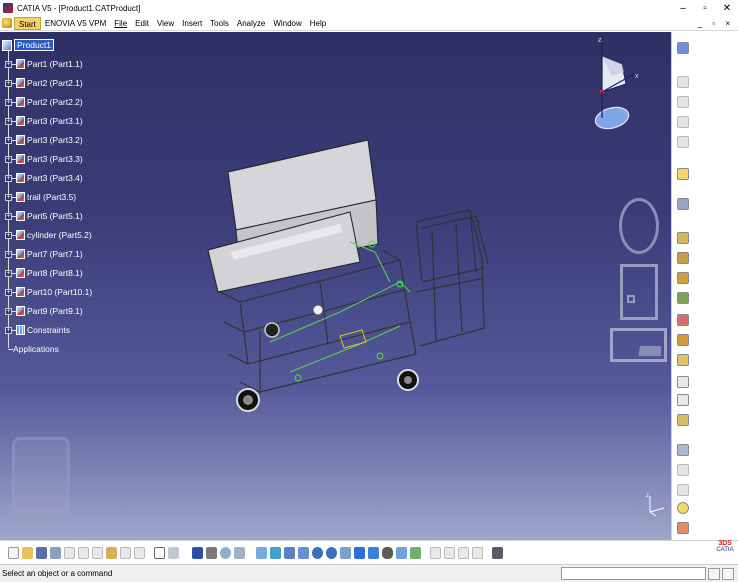 The width and height of the screenshot is (738, 582). What do you see at coordinates (47, 235) in the screenshot?
I see `tree-node: + cylinder (Part5.2)` at bounding box center [47, 235].